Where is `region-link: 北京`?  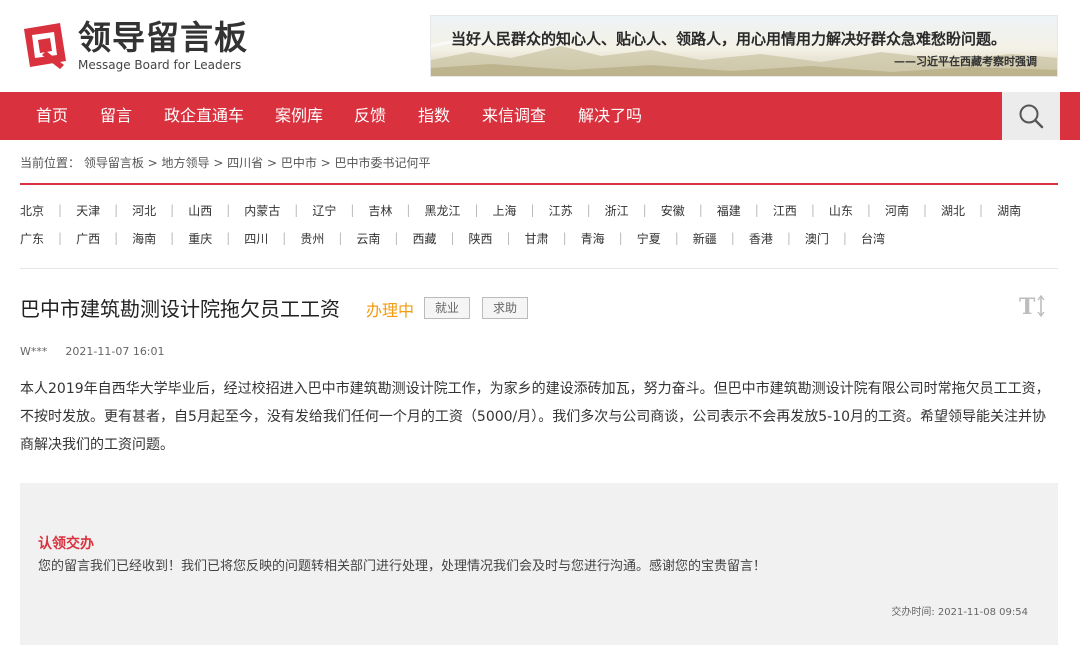 region-link: 北京 is located at coordinates (32, 210).